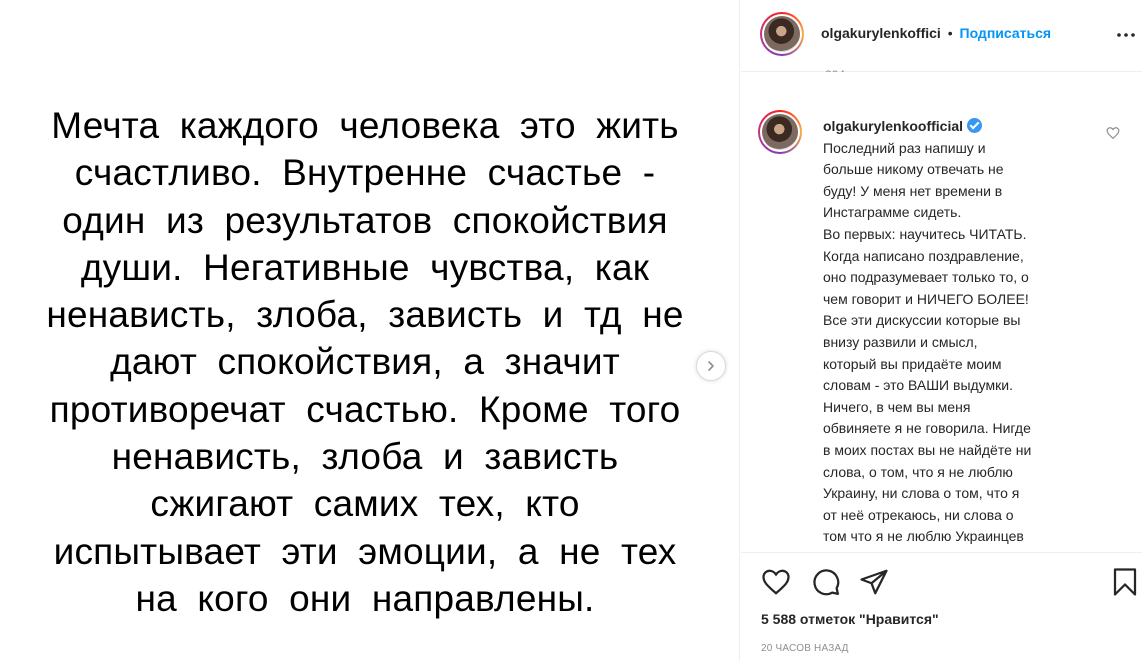  What do you see at coordinates (365, 504) in the screenshot?
I see `post-text-line: сжигают самих тех, кто` at bounding box center [365, 504].